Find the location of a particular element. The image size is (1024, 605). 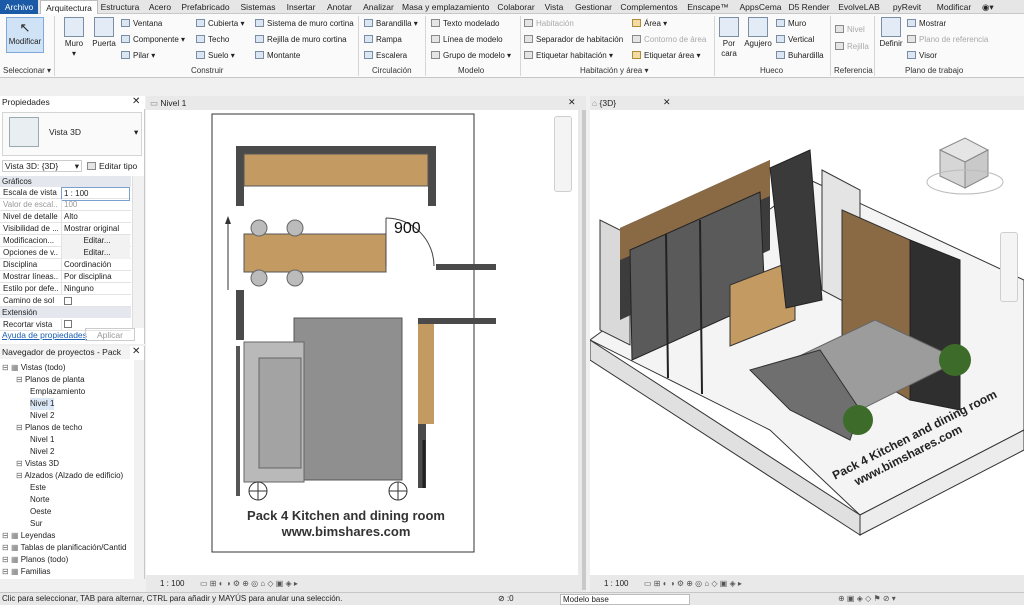

tree-item: ⊟ ▦ Grupos is located at coordinates (24, 578).